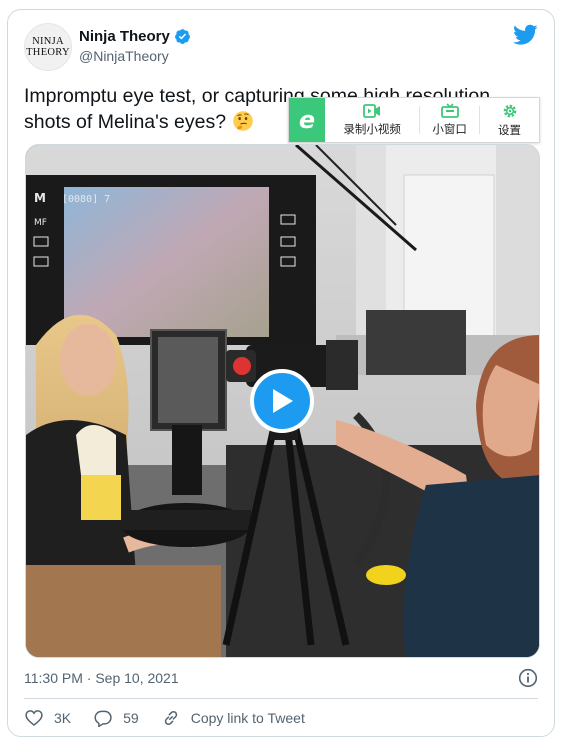 The width and height of the screenshot is (563, 747). I want to click on tweet-timestamp: 11:30 PM · Sep 10, 2021, so click(101, 678).